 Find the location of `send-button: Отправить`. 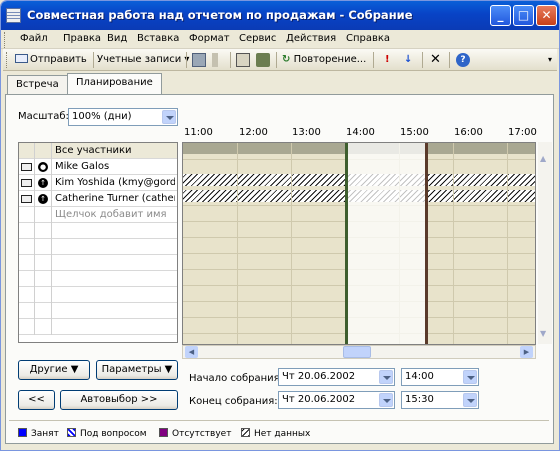

send-button: Отправить is located at coordinates (51, 60).